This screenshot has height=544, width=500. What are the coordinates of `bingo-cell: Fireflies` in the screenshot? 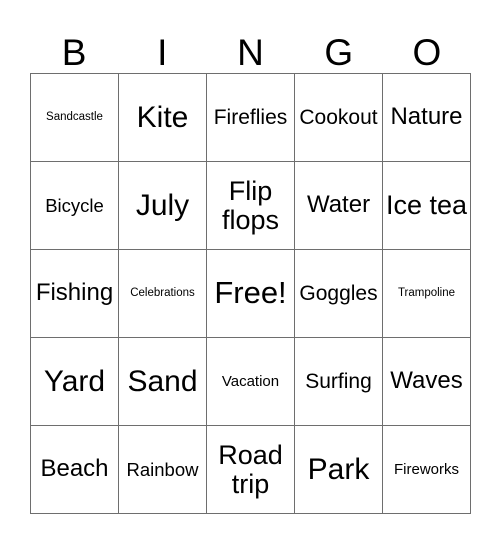 It's located at (251, 118).